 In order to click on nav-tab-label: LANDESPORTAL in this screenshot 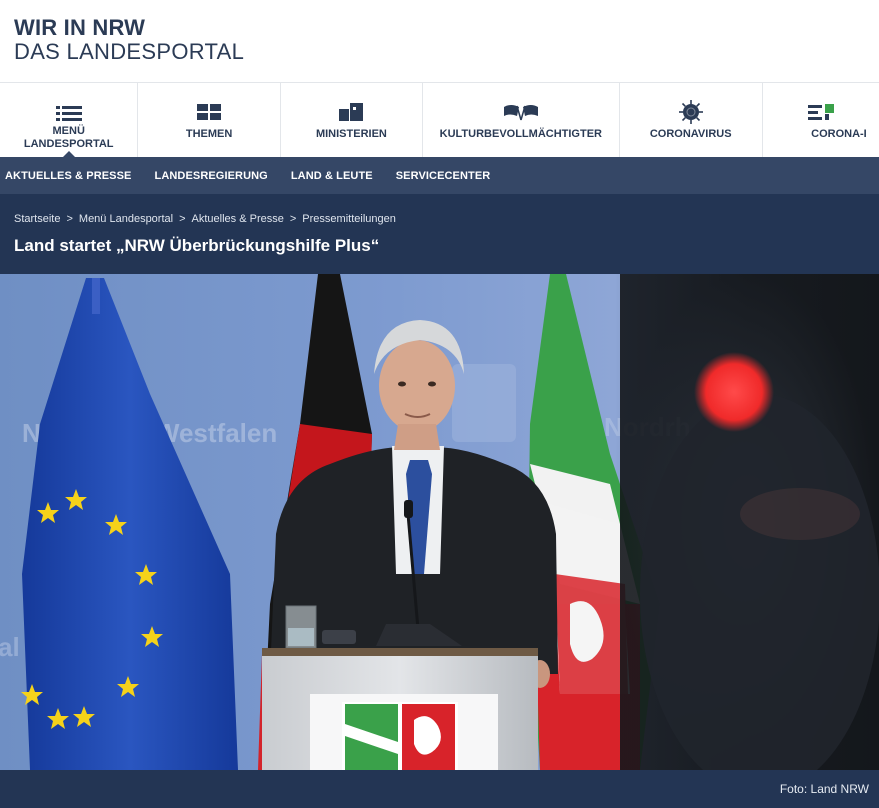, I will do `click(68, 144)`.